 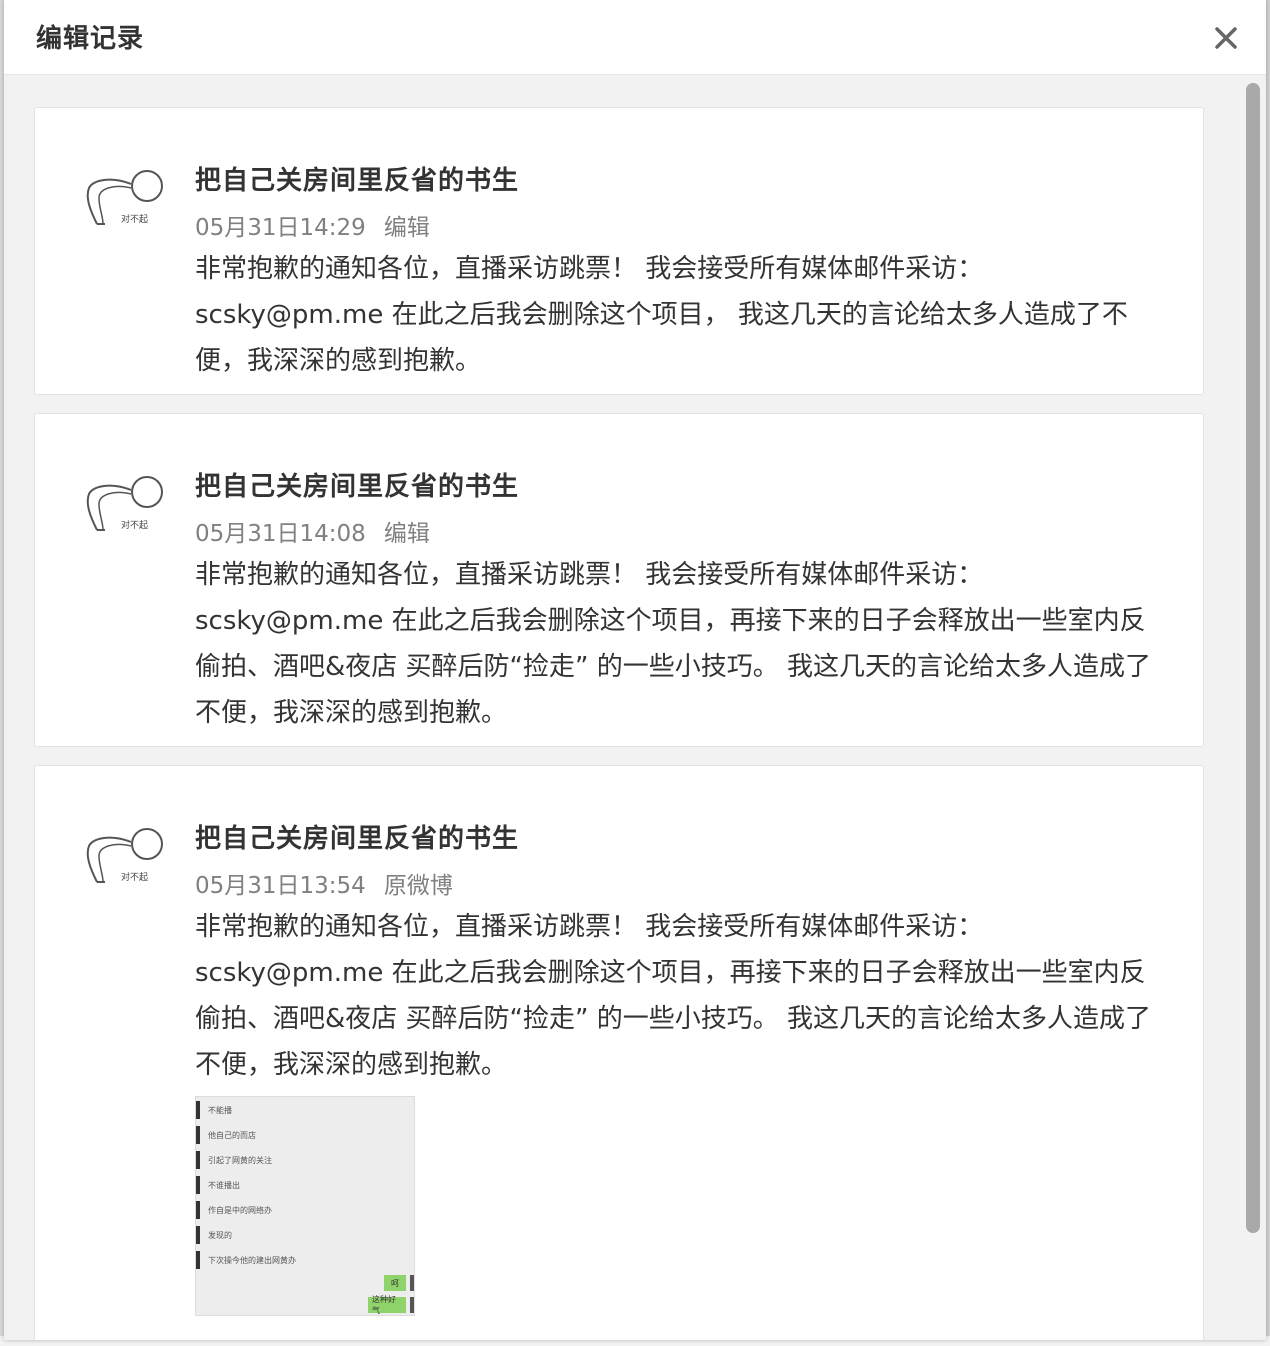 I want to click on close-icon, so click(x=1226, y=38).